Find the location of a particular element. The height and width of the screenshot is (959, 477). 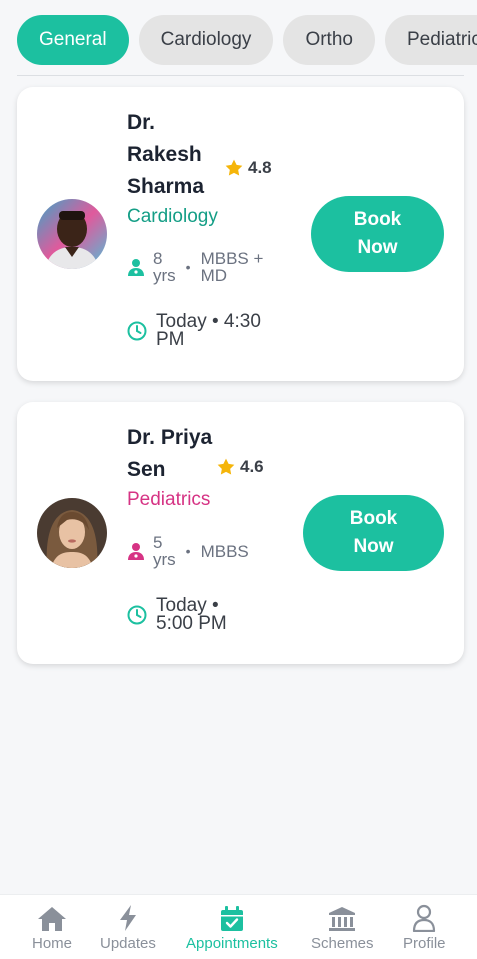

doctor-rating: 4.6 is located at coordinates (240, 467).